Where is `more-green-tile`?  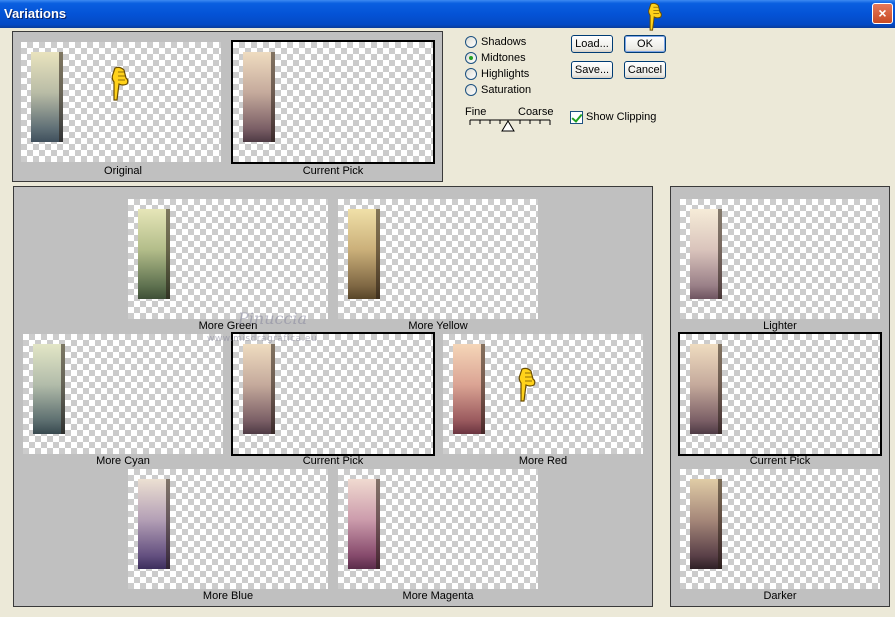 more-green-tile is located at coordinates (228, 259).